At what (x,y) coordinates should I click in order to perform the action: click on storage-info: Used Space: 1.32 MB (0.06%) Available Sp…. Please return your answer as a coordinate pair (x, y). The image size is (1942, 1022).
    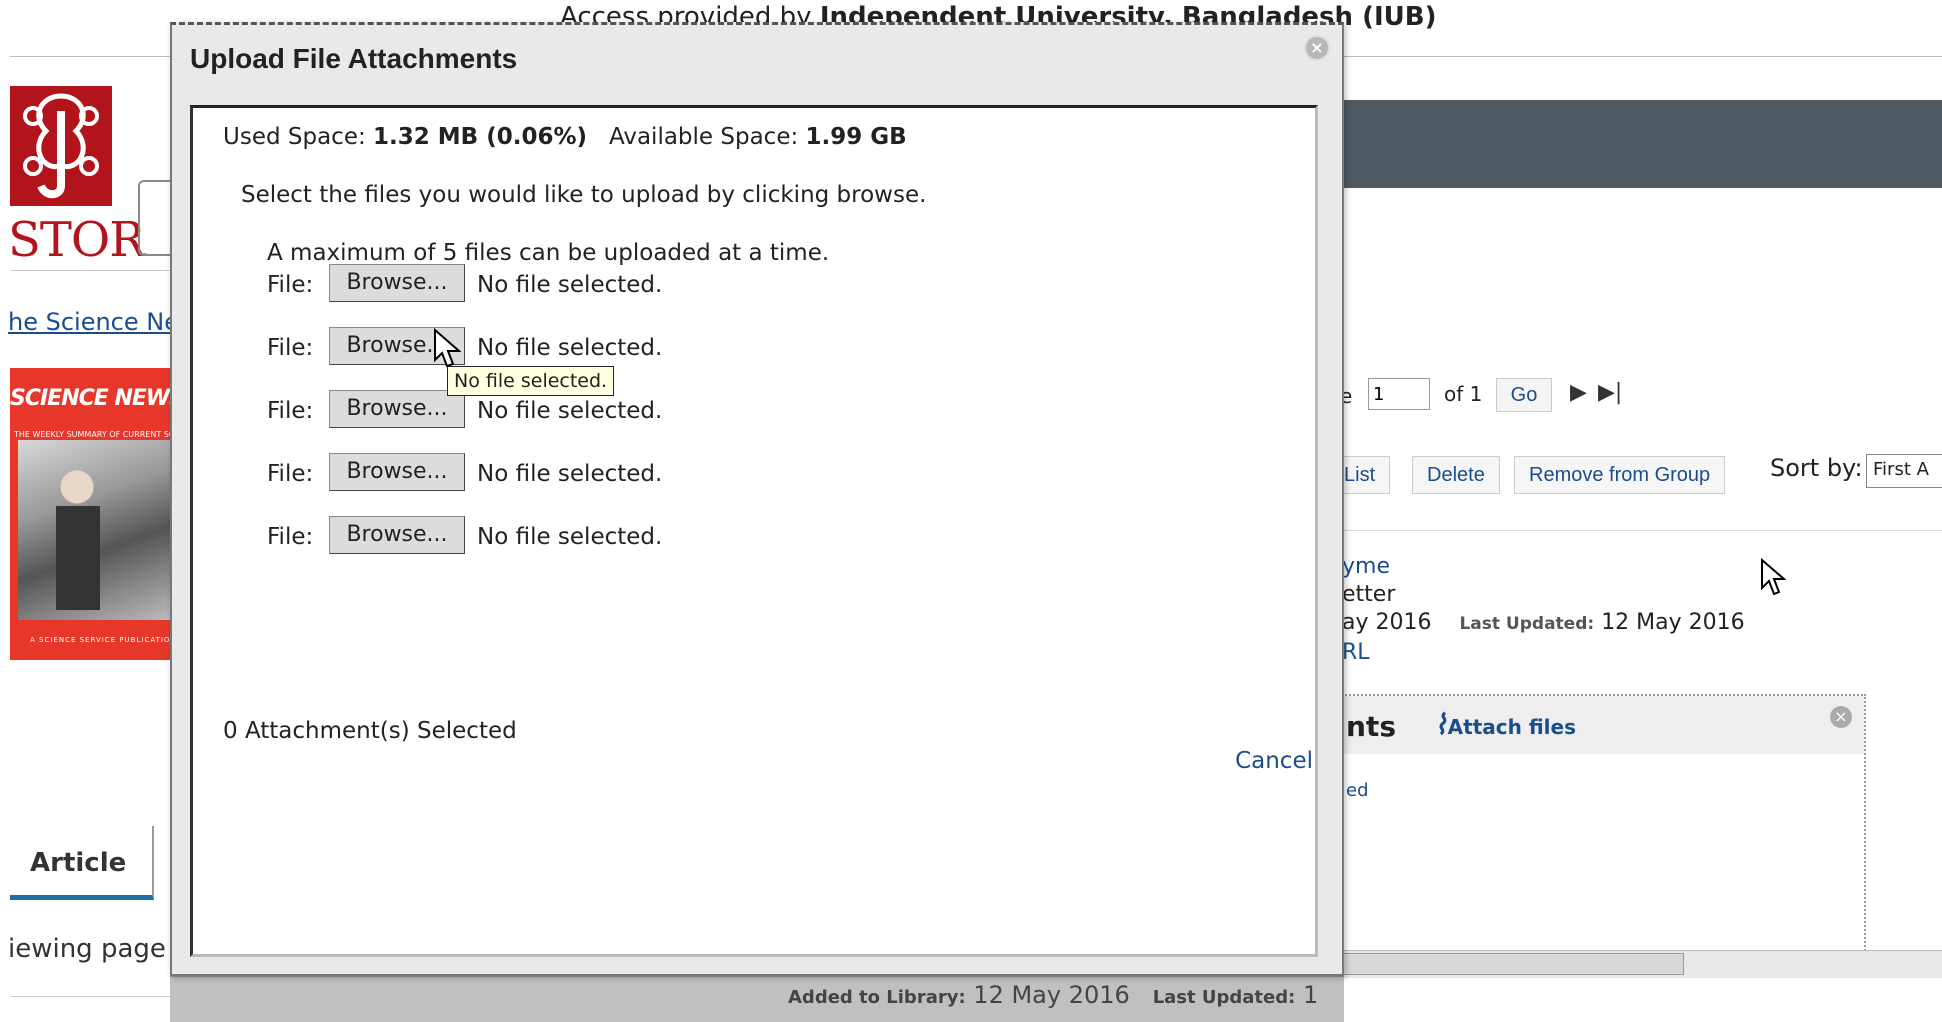
    Looking at the image, I should click on (565, 137).